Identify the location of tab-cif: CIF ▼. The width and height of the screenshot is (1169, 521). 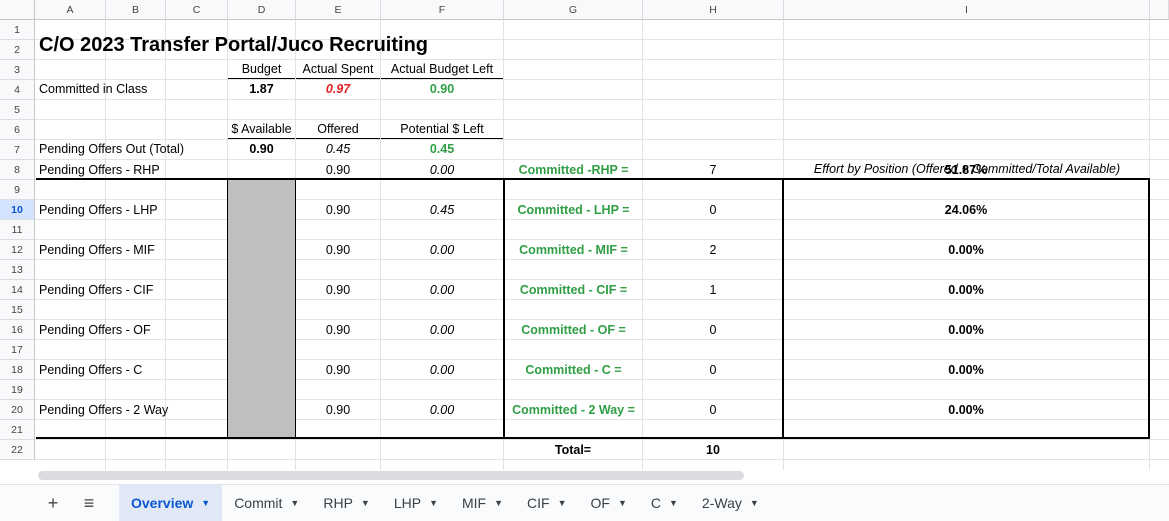
(546, 503).